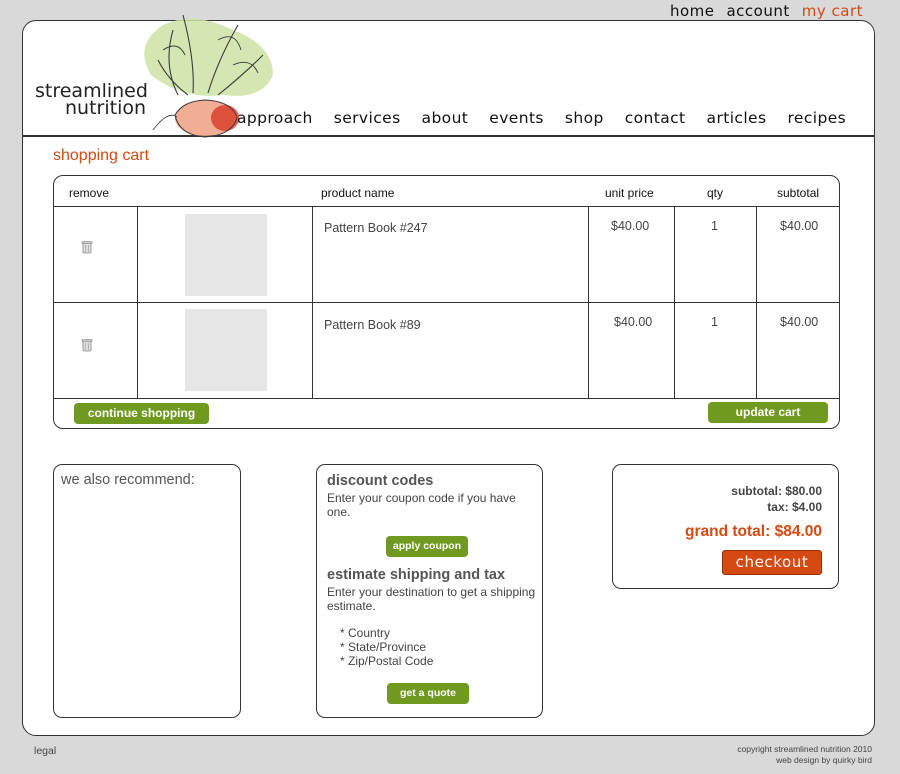  Describe the element at coordinates (101, 155) in the screenshot. I see `page-title: shopping cart` at that location.